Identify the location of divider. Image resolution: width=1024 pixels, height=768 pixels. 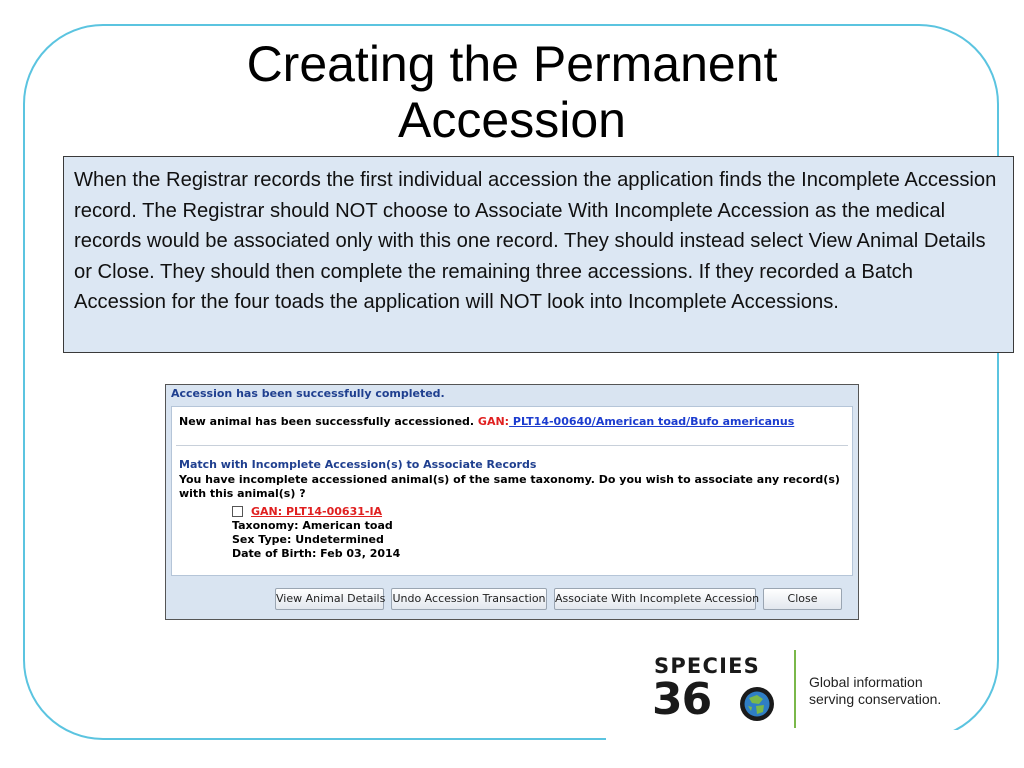
(512, 445).